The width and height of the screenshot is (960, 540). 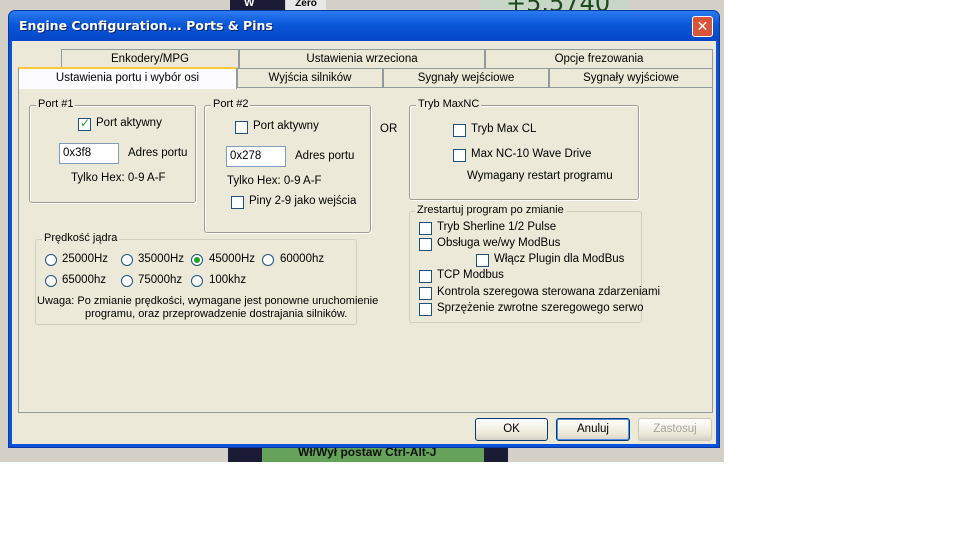 What do you see at coordinates (549, 292) in the screenshot?
I see `event-serial-label: Kontrola szeregowa sterowana zdarzeniami` at bounding box center [549, 292].